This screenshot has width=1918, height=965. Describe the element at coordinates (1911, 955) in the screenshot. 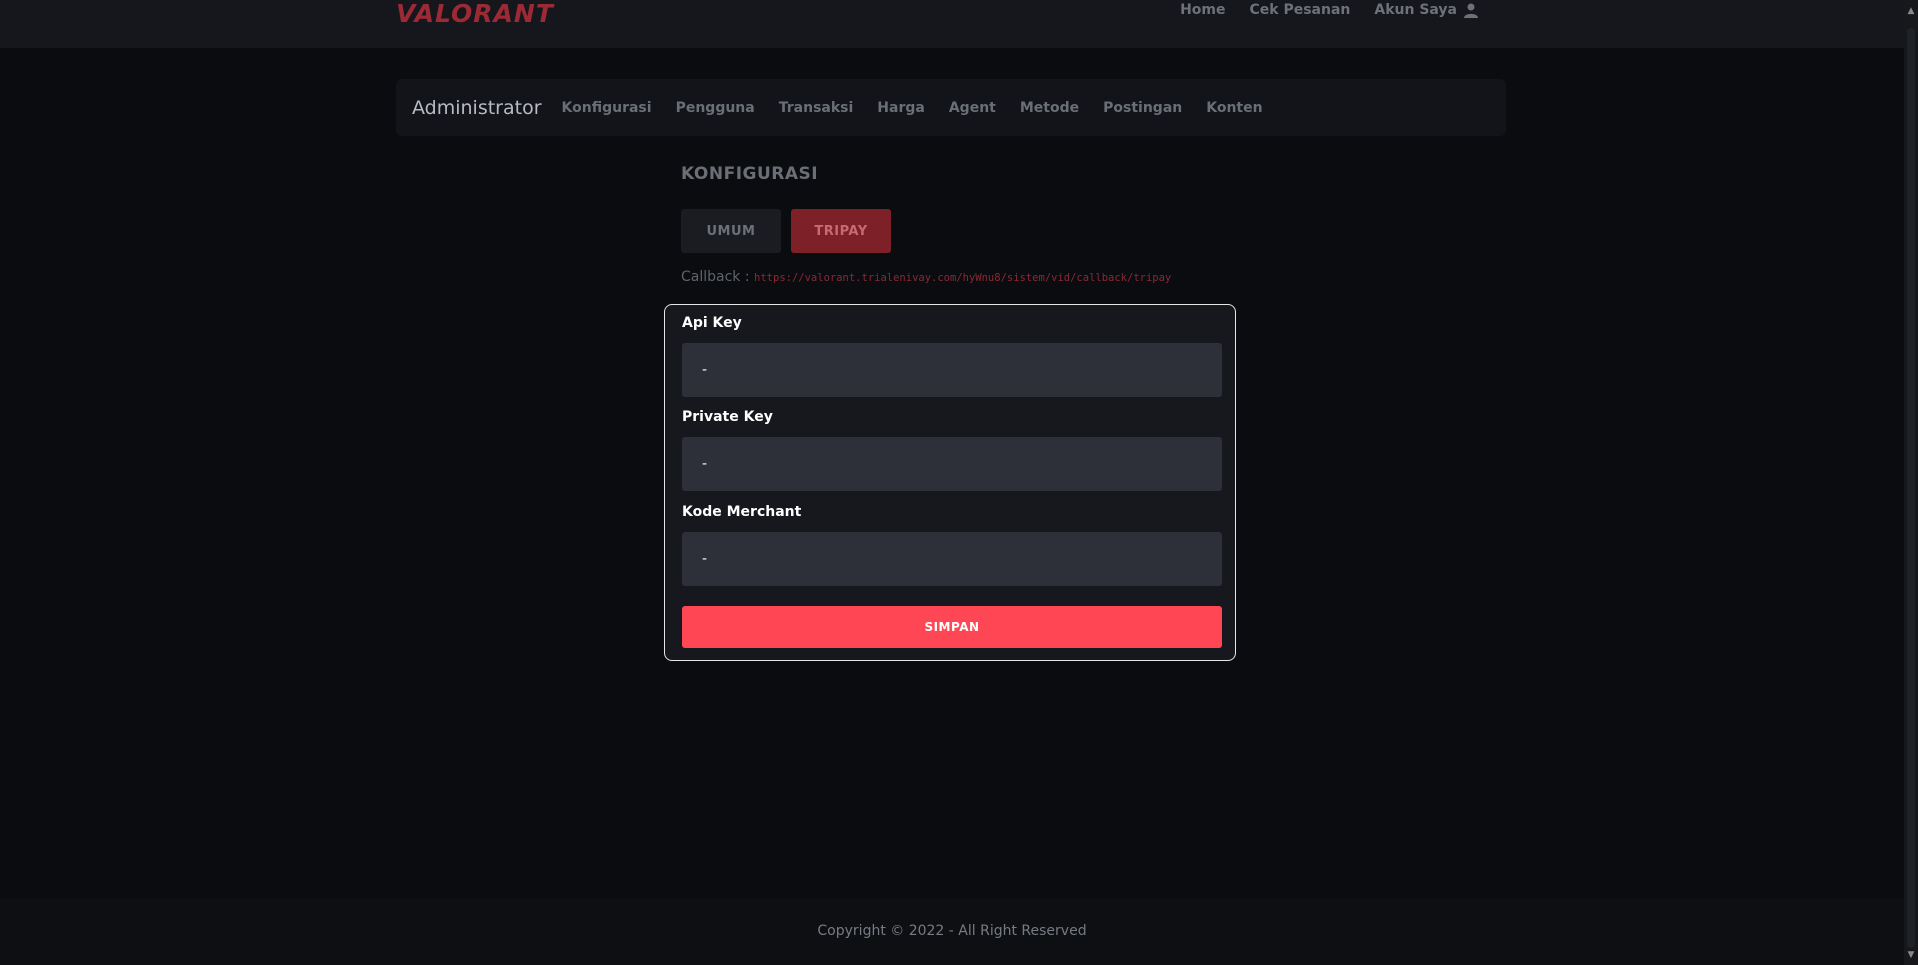

I see `scroll-down-icon: ▼` at that location.